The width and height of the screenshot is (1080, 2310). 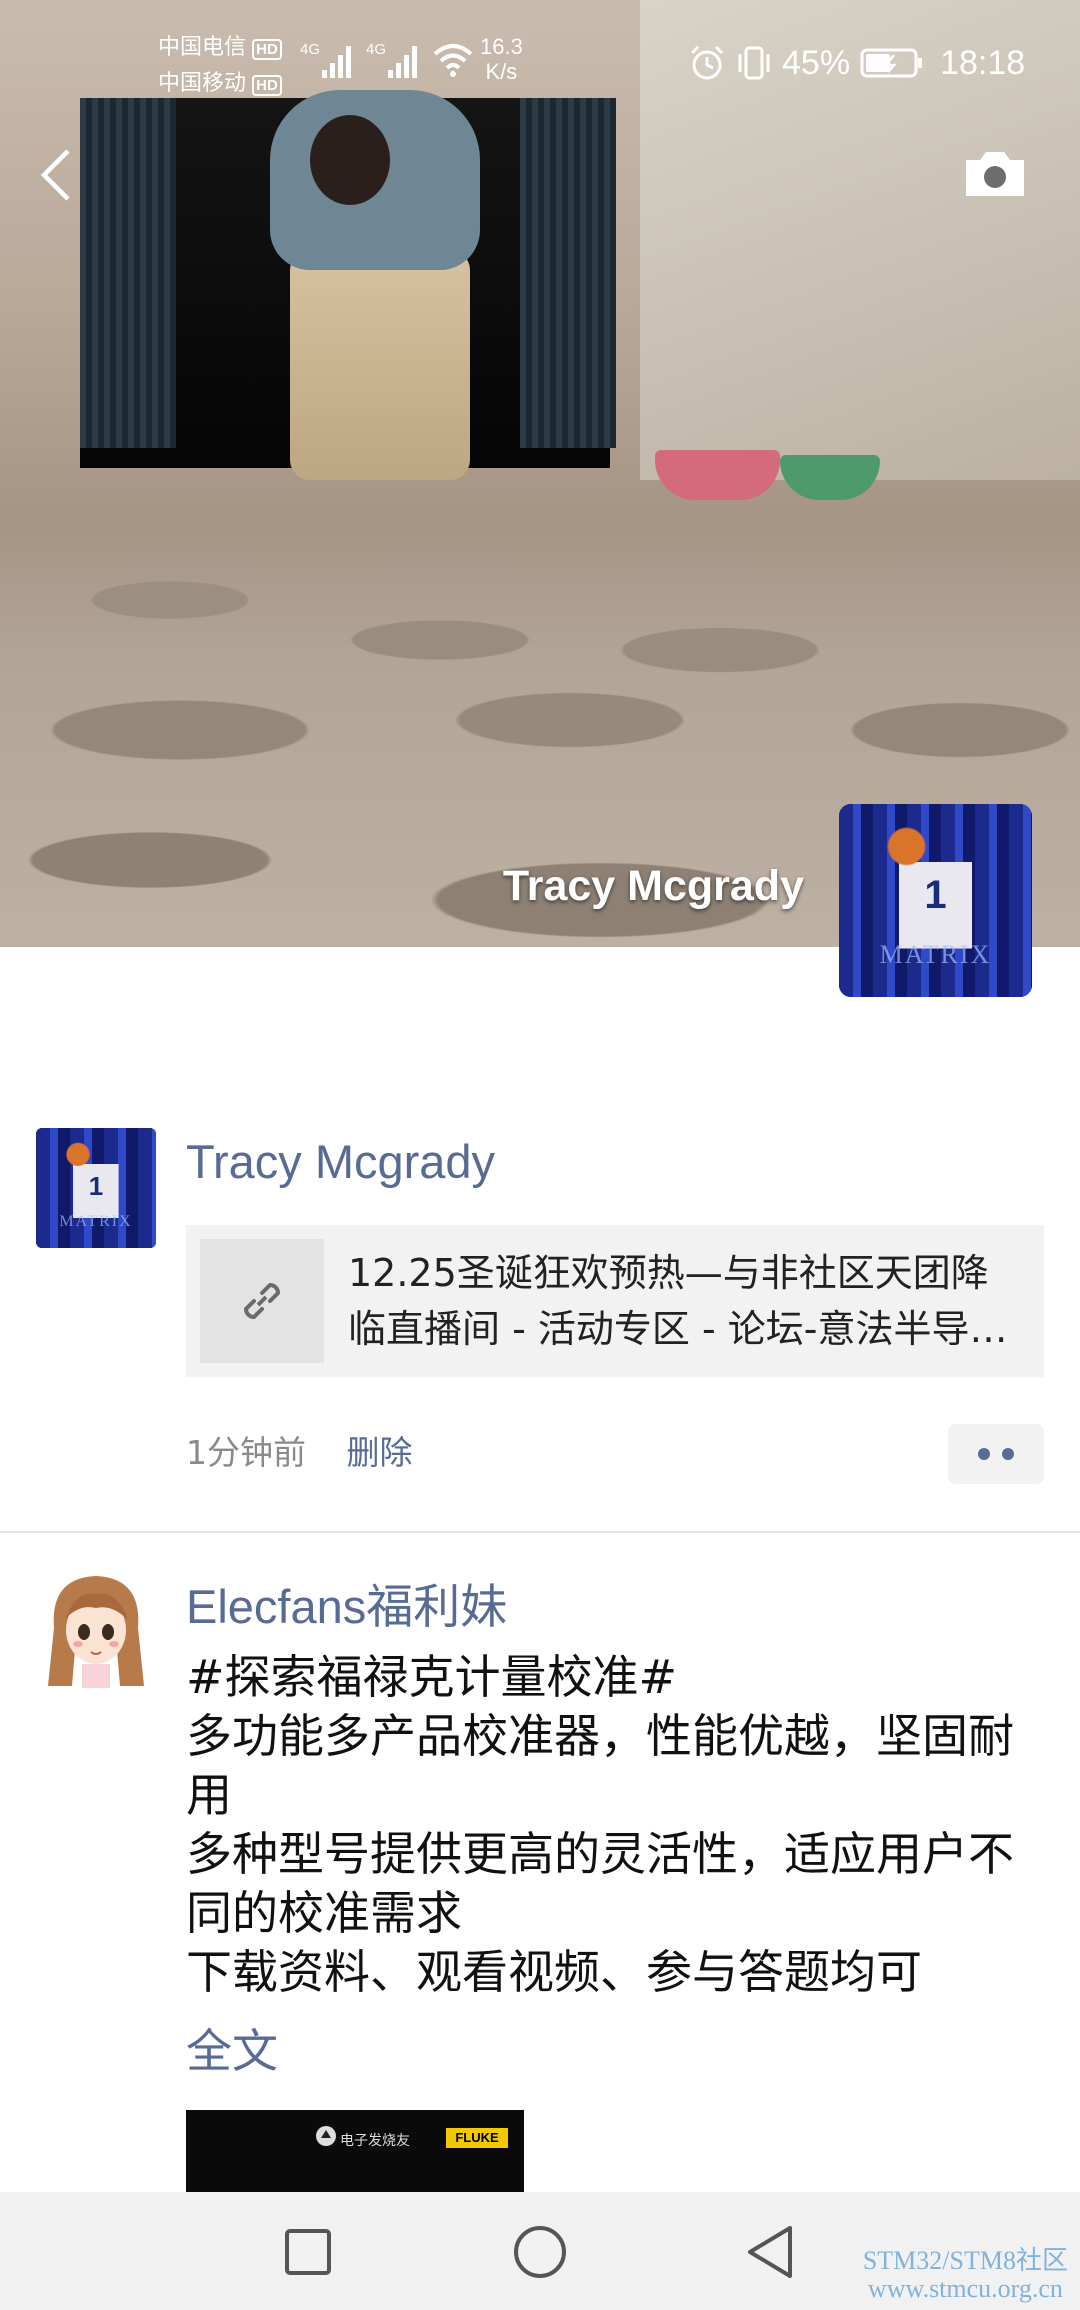 What do you see at coordinates (830, 477) in the screenshot?
I see `cover-green-basin` at bounding box center [830, 477].